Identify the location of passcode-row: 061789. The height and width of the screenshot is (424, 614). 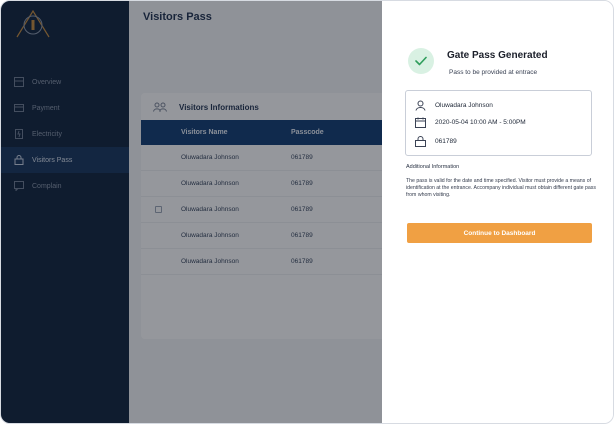
(436, 141).